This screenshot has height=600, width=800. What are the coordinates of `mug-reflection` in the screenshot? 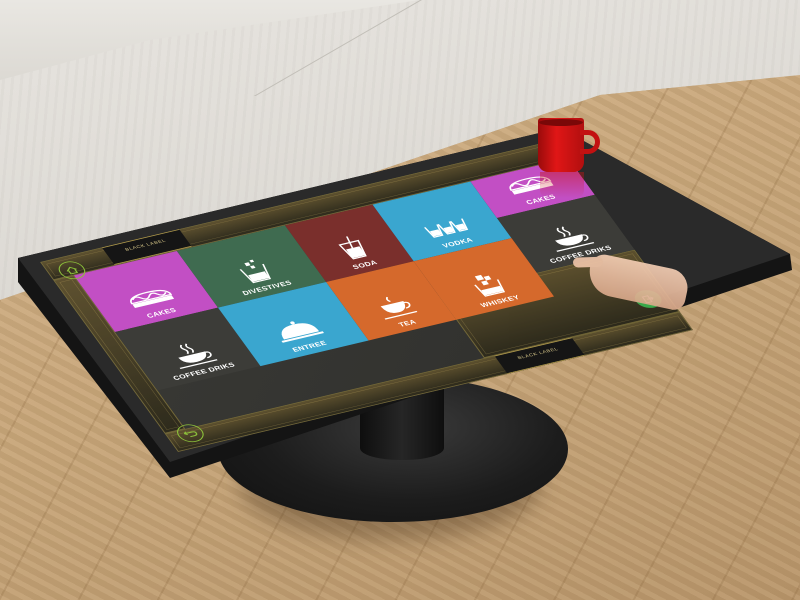 It's located at (562, 185).